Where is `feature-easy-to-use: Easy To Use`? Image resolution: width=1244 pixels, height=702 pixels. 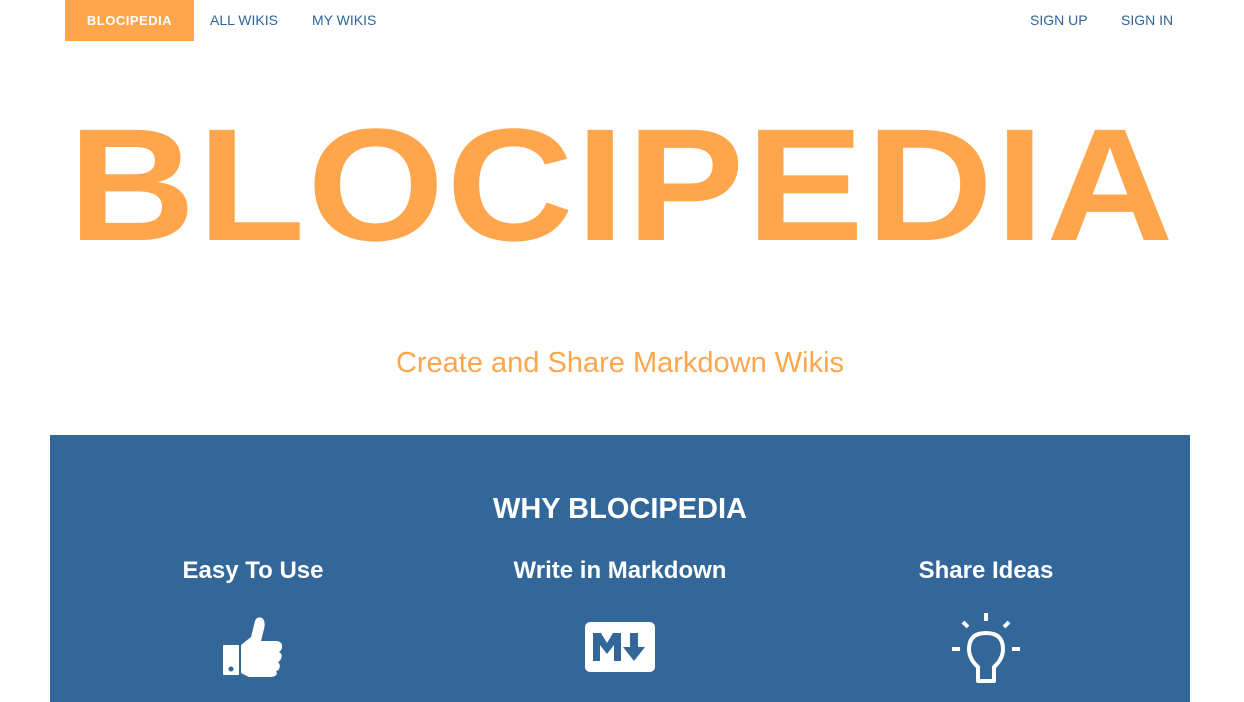
feature-easy-to-use: Easy To Use is located at coordinates (253, 617).